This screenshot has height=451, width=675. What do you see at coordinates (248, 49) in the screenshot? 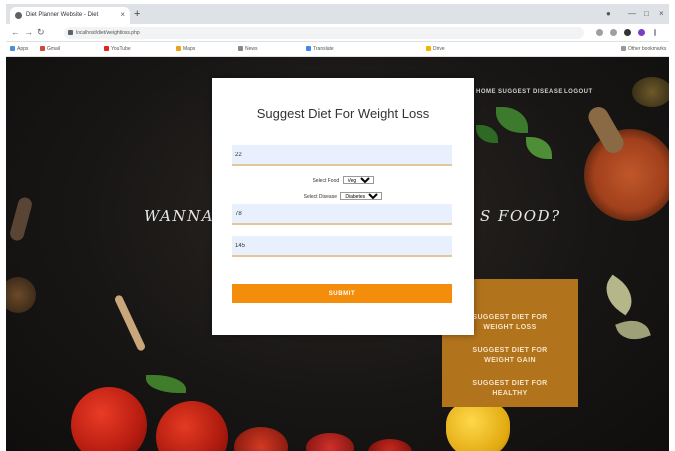
I see `bookmark-item: News` at bounding box center [248, 49].